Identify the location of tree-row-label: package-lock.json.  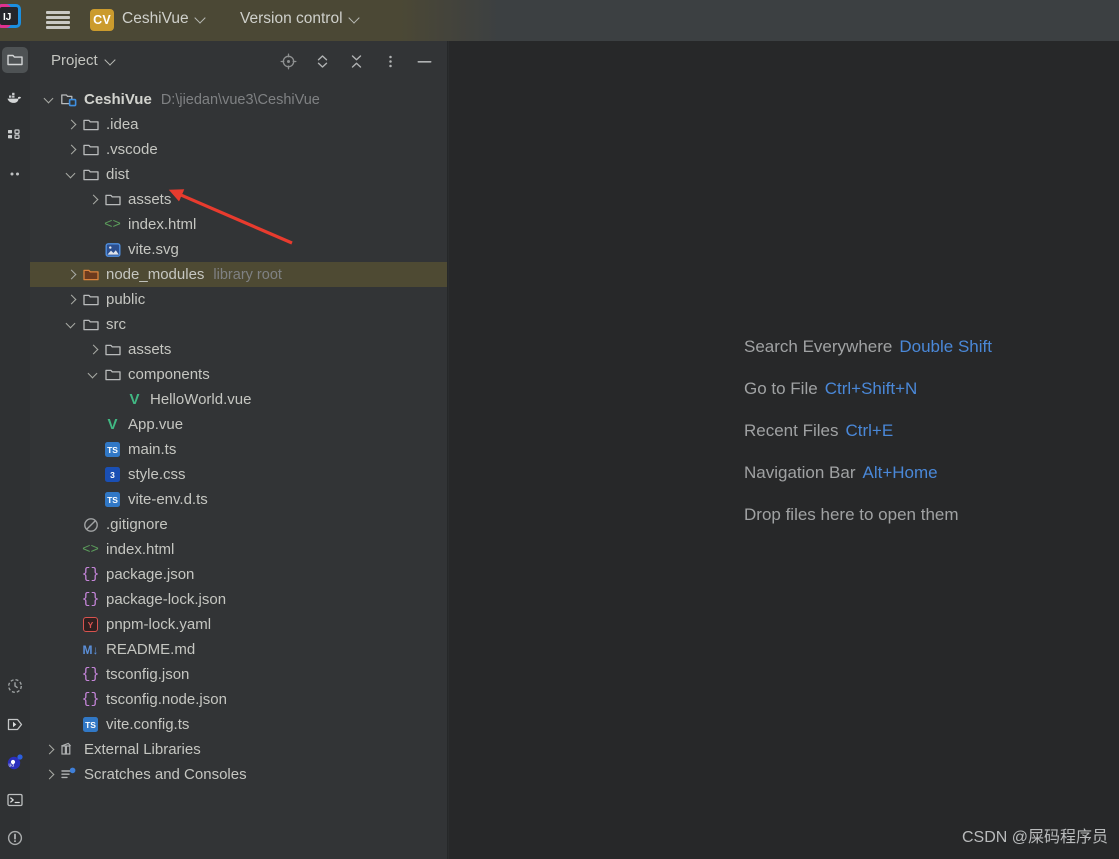
(166, 599).